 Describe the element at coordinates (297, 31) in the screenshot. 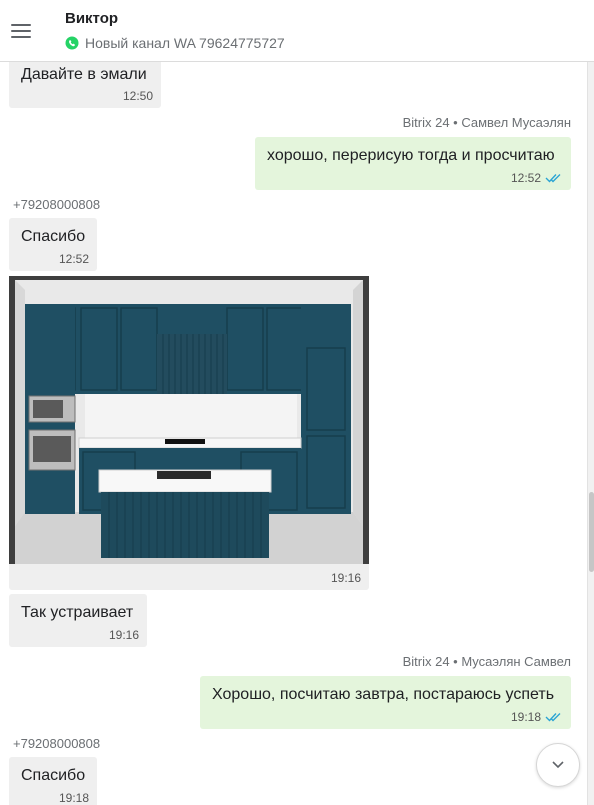

I see `chat-header: Виктор Новый канал WA 79624775727` at that location.